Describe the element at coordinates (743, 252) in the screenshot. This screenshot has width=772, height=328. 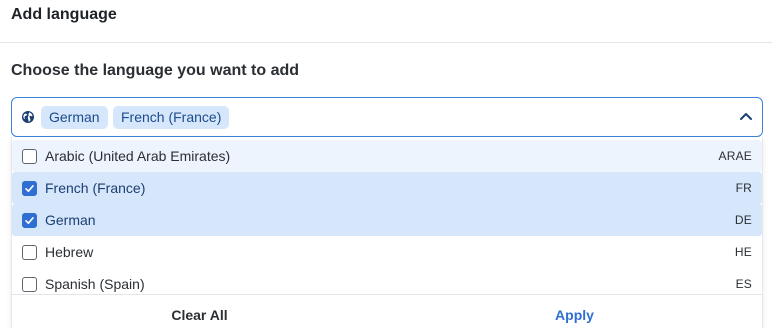
I see `option-code: HE` at that location.